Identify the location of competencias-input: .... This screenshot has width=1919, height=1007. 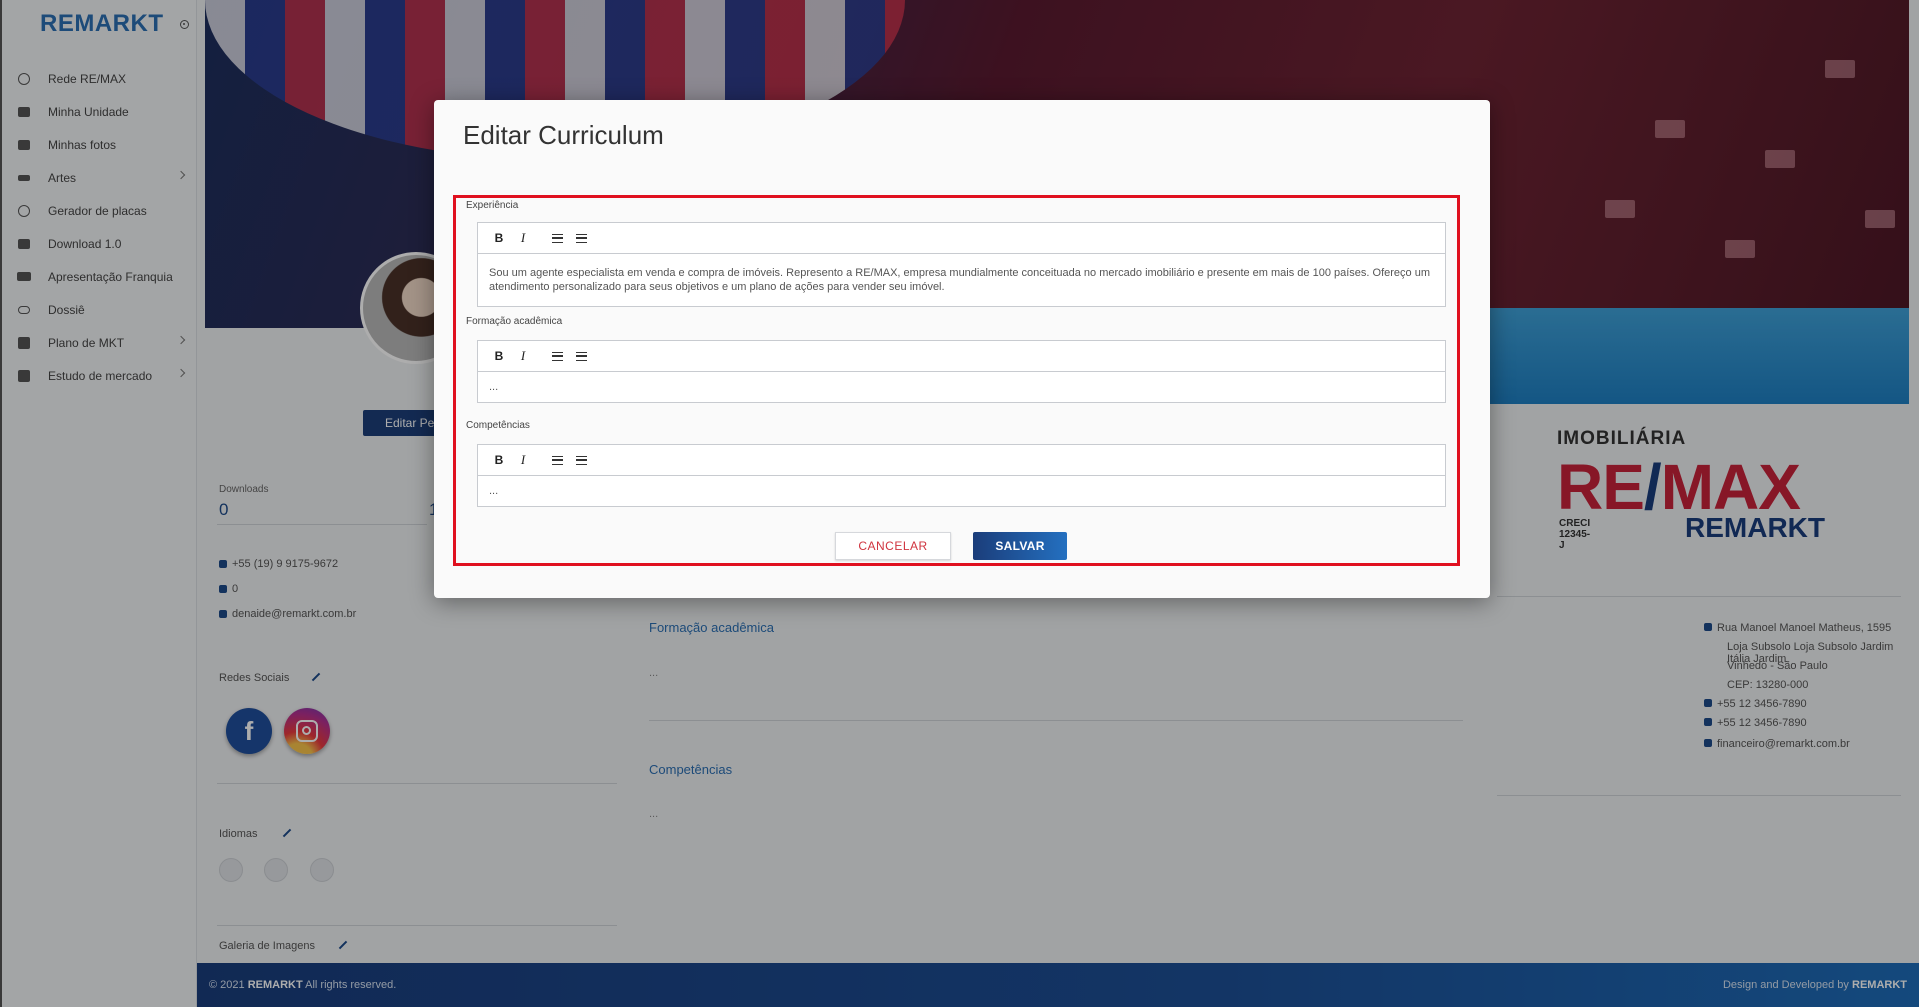
(961, 491).